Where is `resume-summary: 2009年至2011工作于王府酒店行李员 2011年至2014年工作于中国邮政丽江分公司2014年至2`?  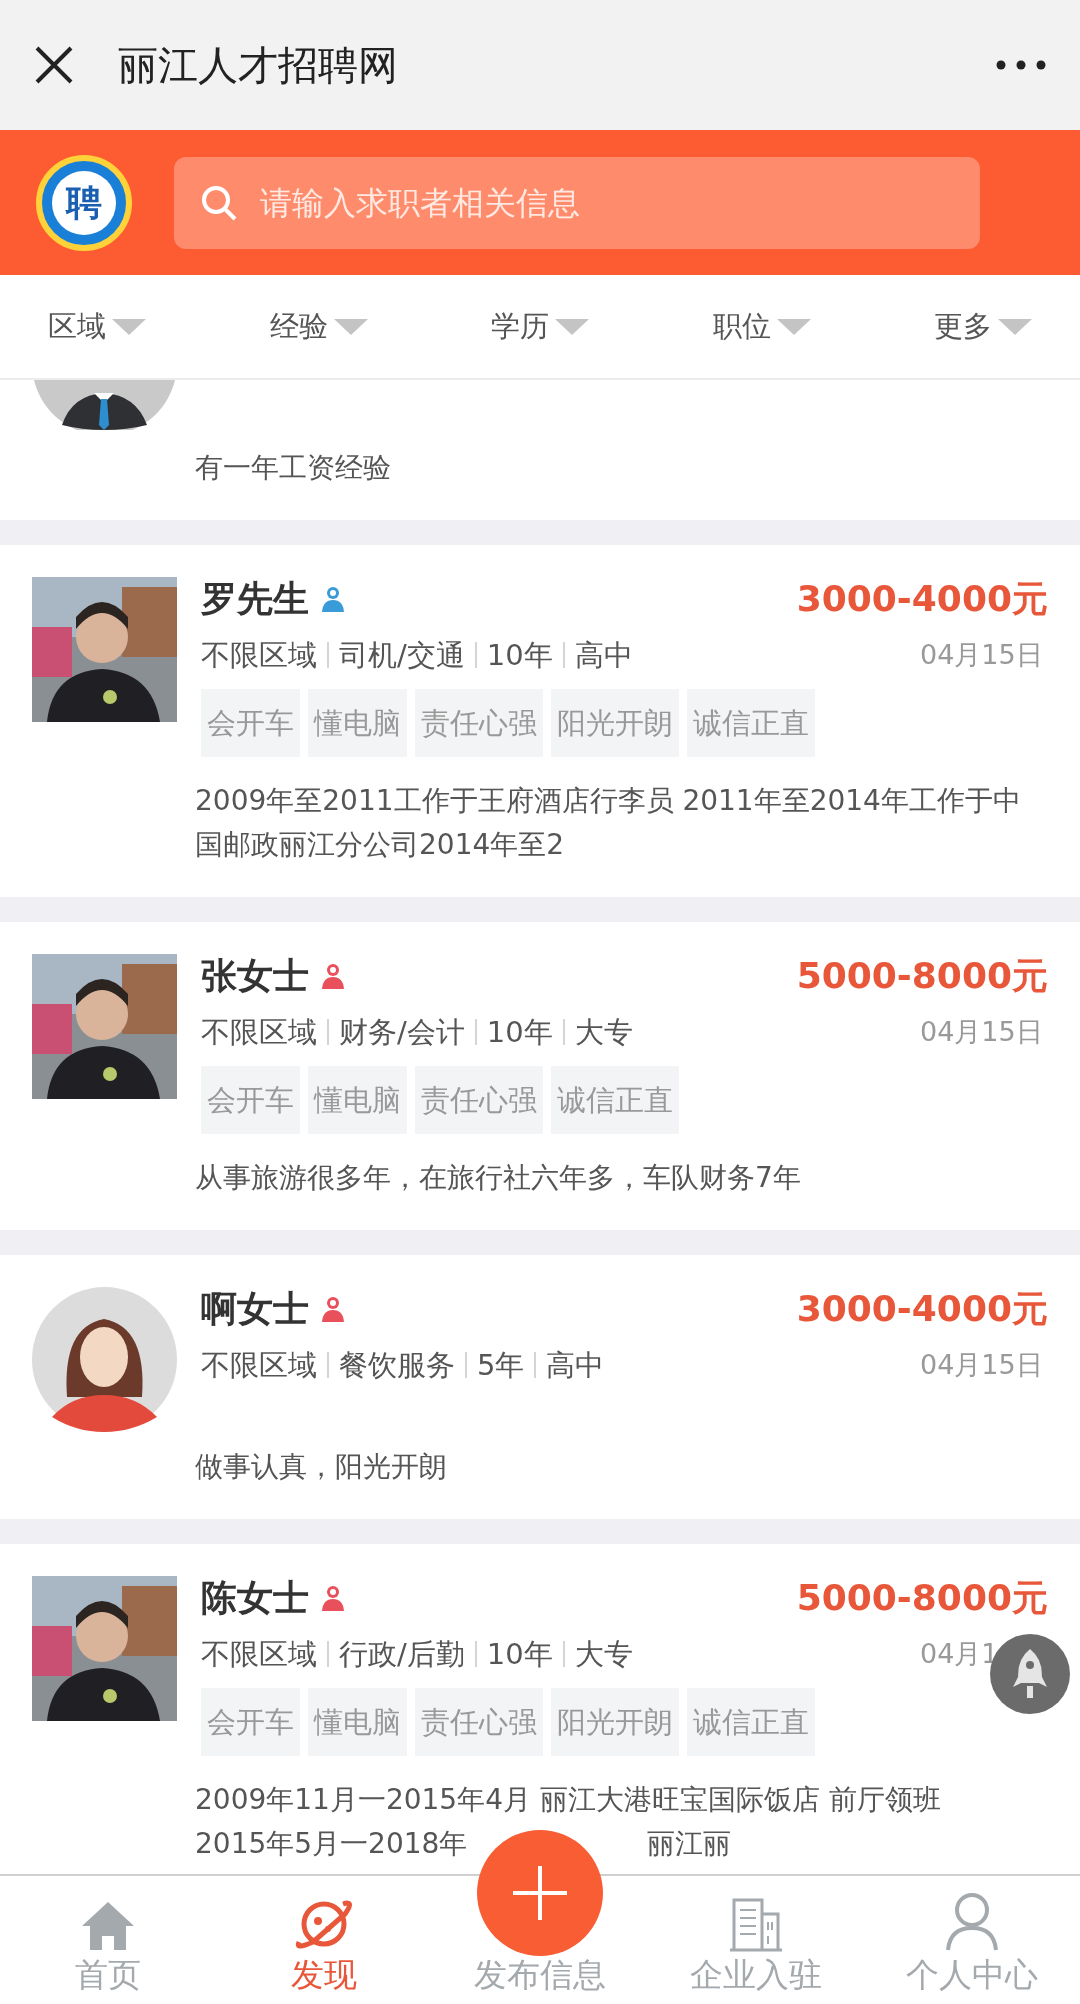
resume-summary: 2009年至2011工作于王府酒店行李员 2011年至2014年工作于中国邮政丽江分公司2014年至2 is located at coordinates (608, 823).